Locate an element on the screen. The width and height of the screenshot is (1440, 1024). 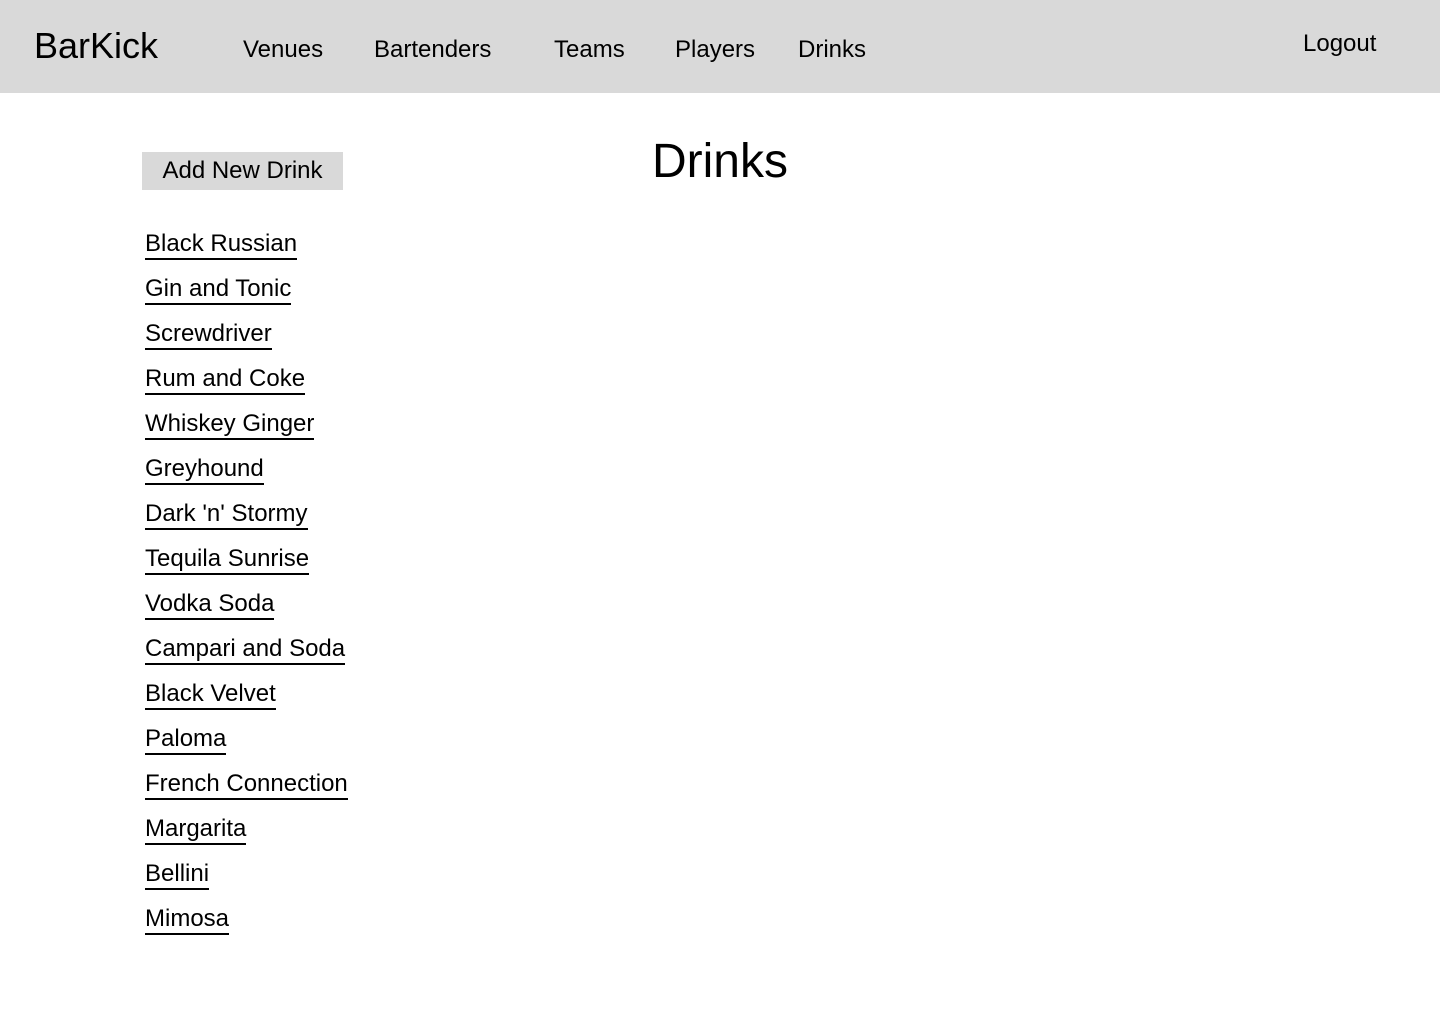
list-item: Bellini is located at coordinates (246, 882).